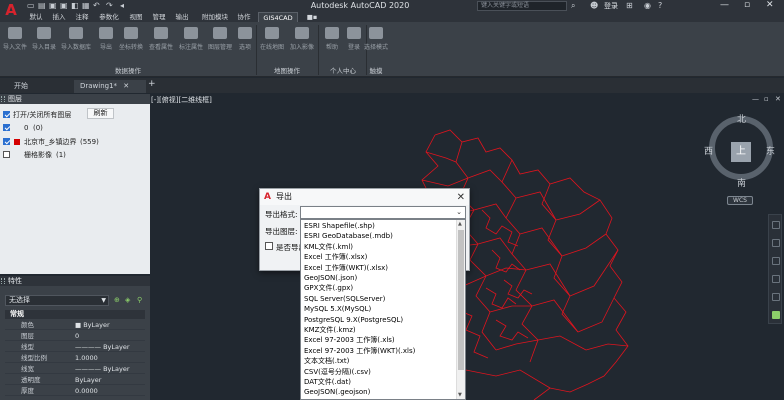  Describe the element at coordinates (747, 5) in the screenshot. I see `maximize-button: ▫` at that location.